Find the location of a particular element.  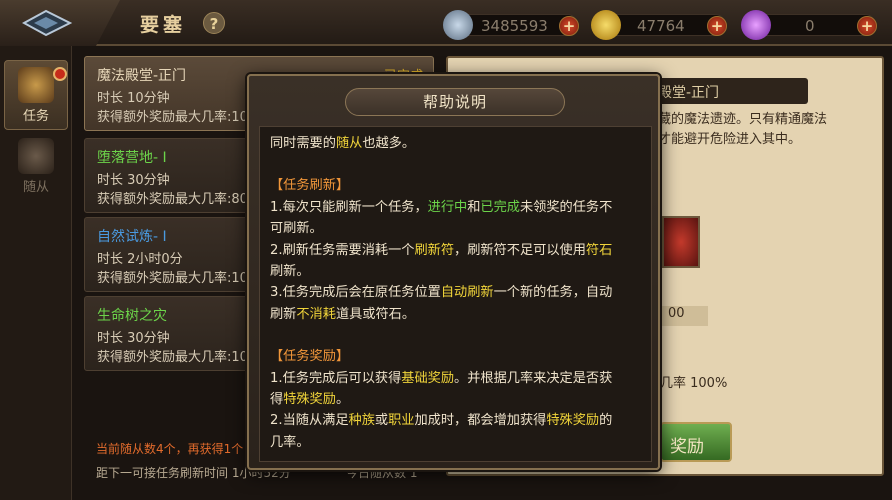

gold-resource: 47764 + is located at coordinates (659, 25).